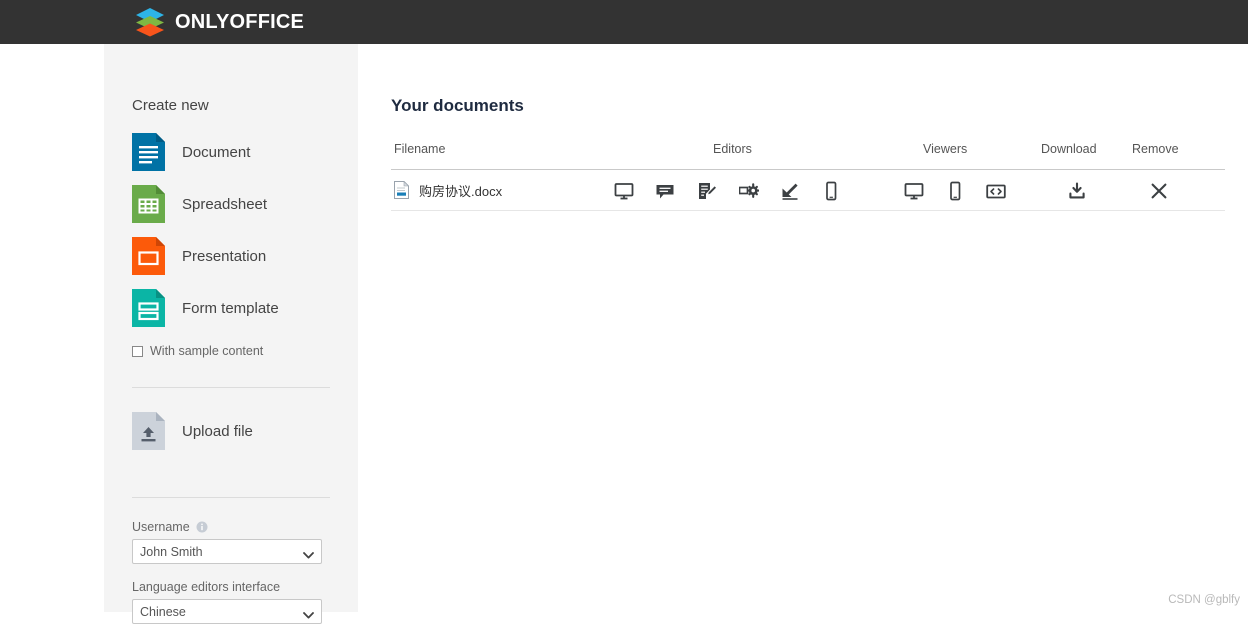 Image resolution: width=1248 pixels, height=624 pixels. I want to click on embedded-viewer-icon, so click(996, 191).